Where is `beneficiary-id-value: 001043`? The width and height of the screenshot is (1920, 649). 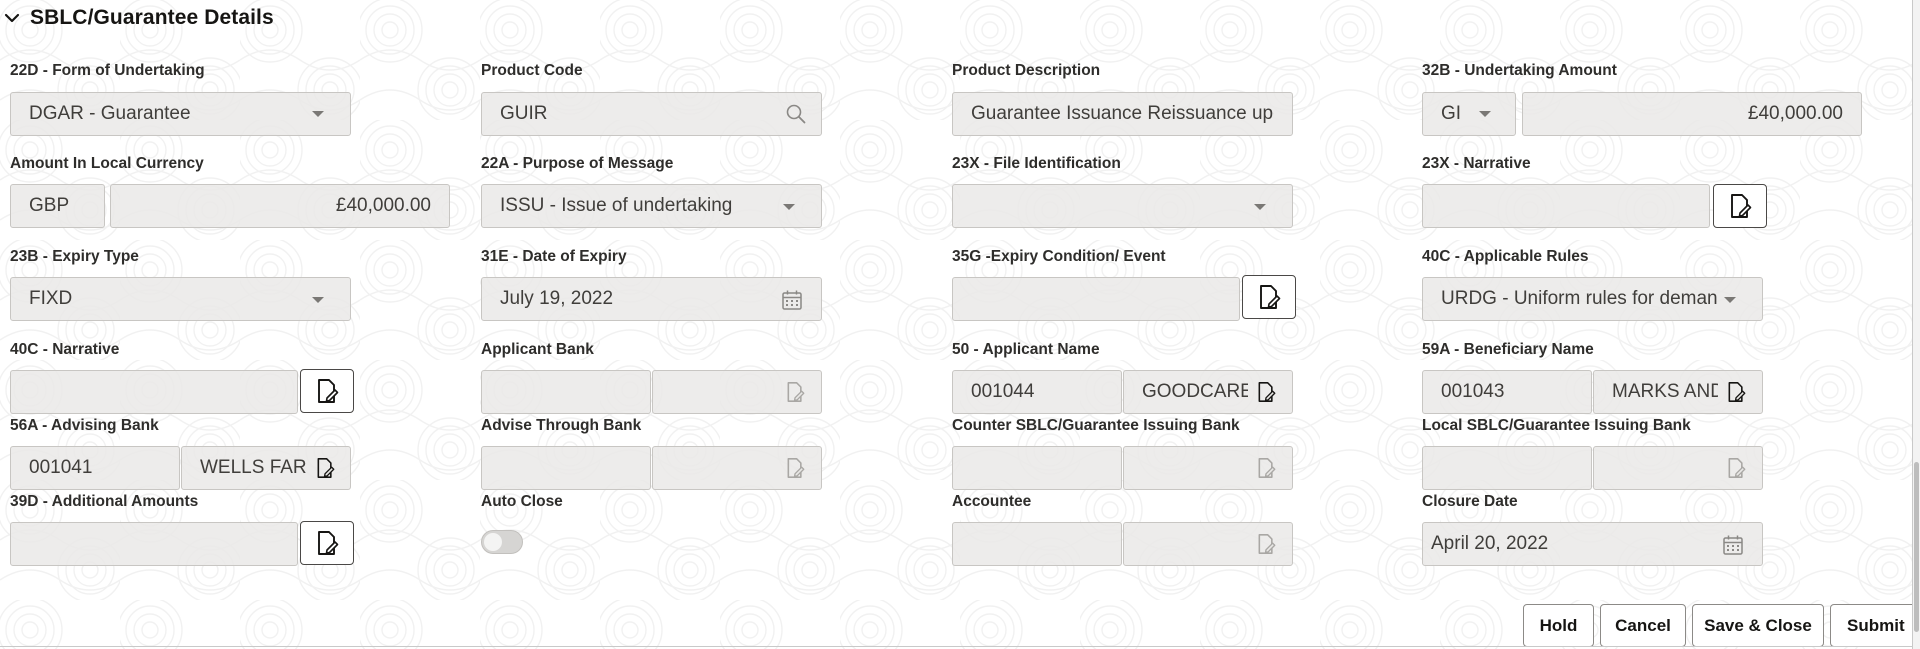 beneficiary-id-value: 001043 is located at coordinates (1473, 391).